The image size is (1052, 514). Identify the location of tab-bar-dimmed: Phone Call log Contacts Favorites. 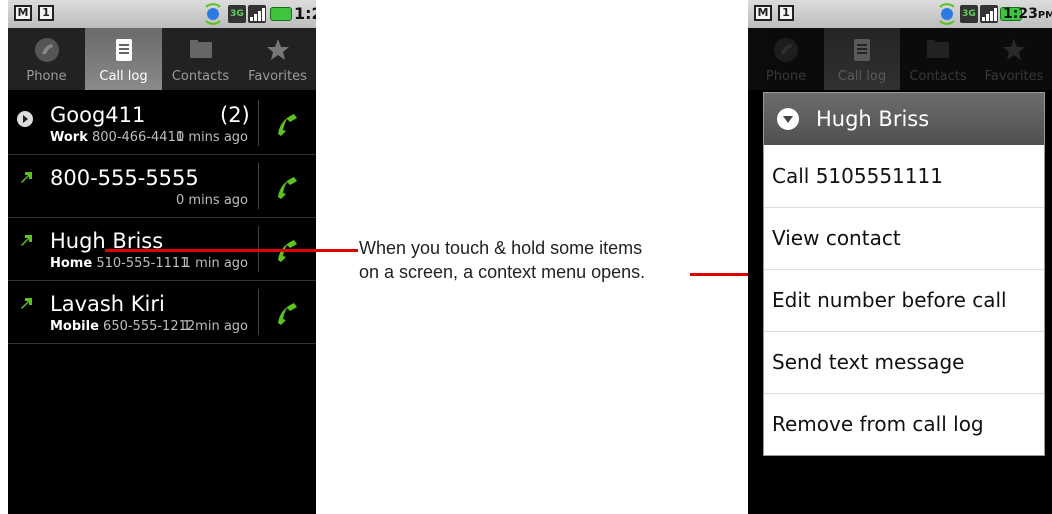
(900, 59).